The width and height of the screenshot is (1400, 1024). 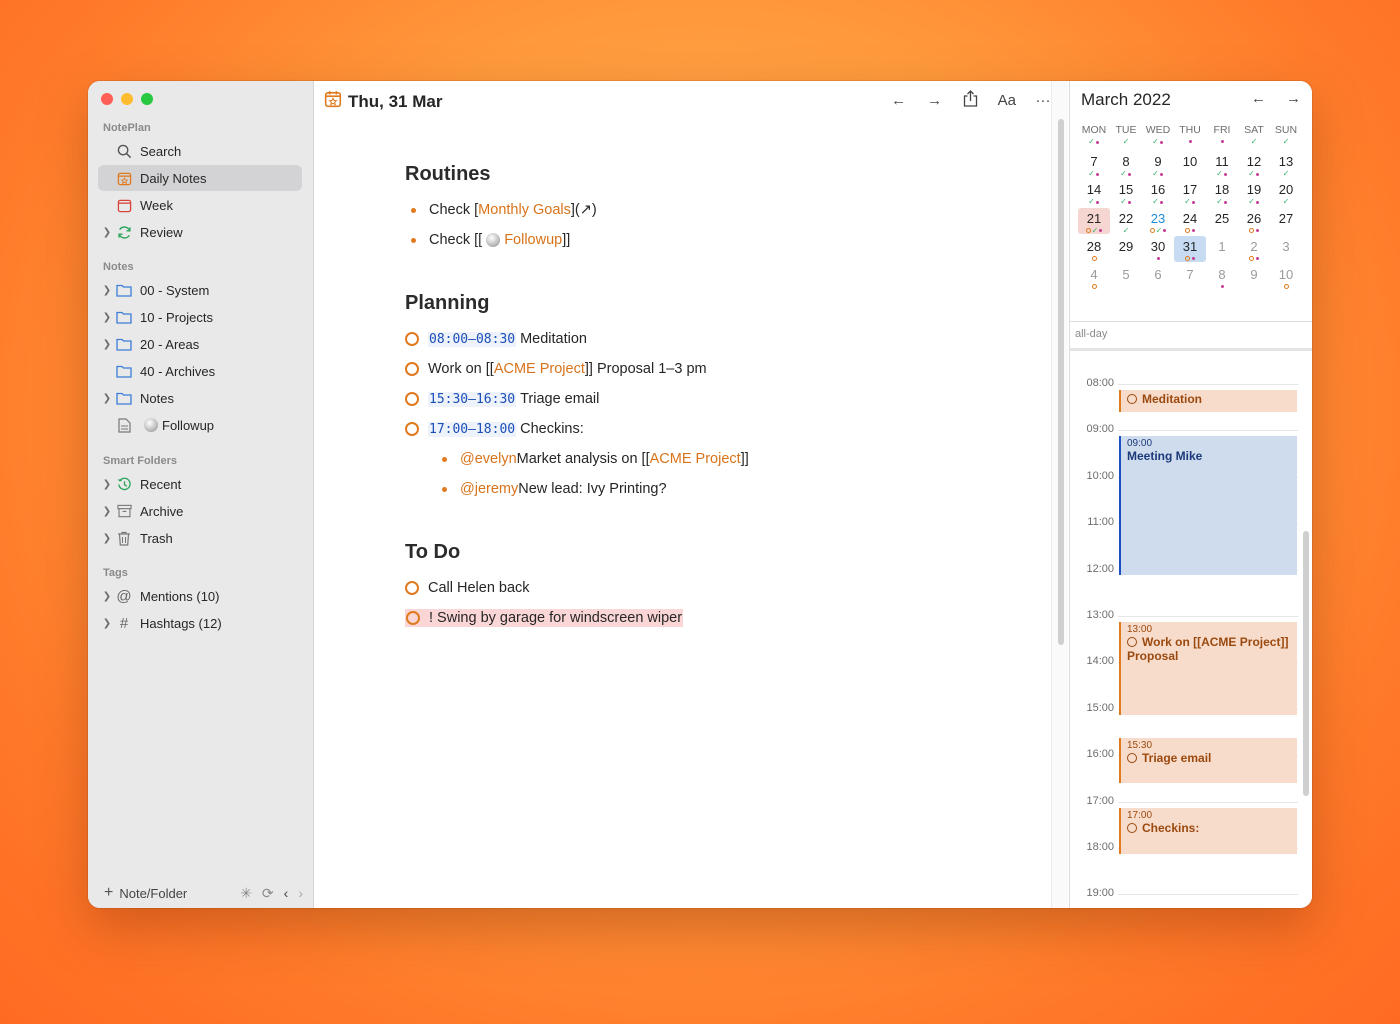 I want to click on close-window-button, so click(x=107, y=99).